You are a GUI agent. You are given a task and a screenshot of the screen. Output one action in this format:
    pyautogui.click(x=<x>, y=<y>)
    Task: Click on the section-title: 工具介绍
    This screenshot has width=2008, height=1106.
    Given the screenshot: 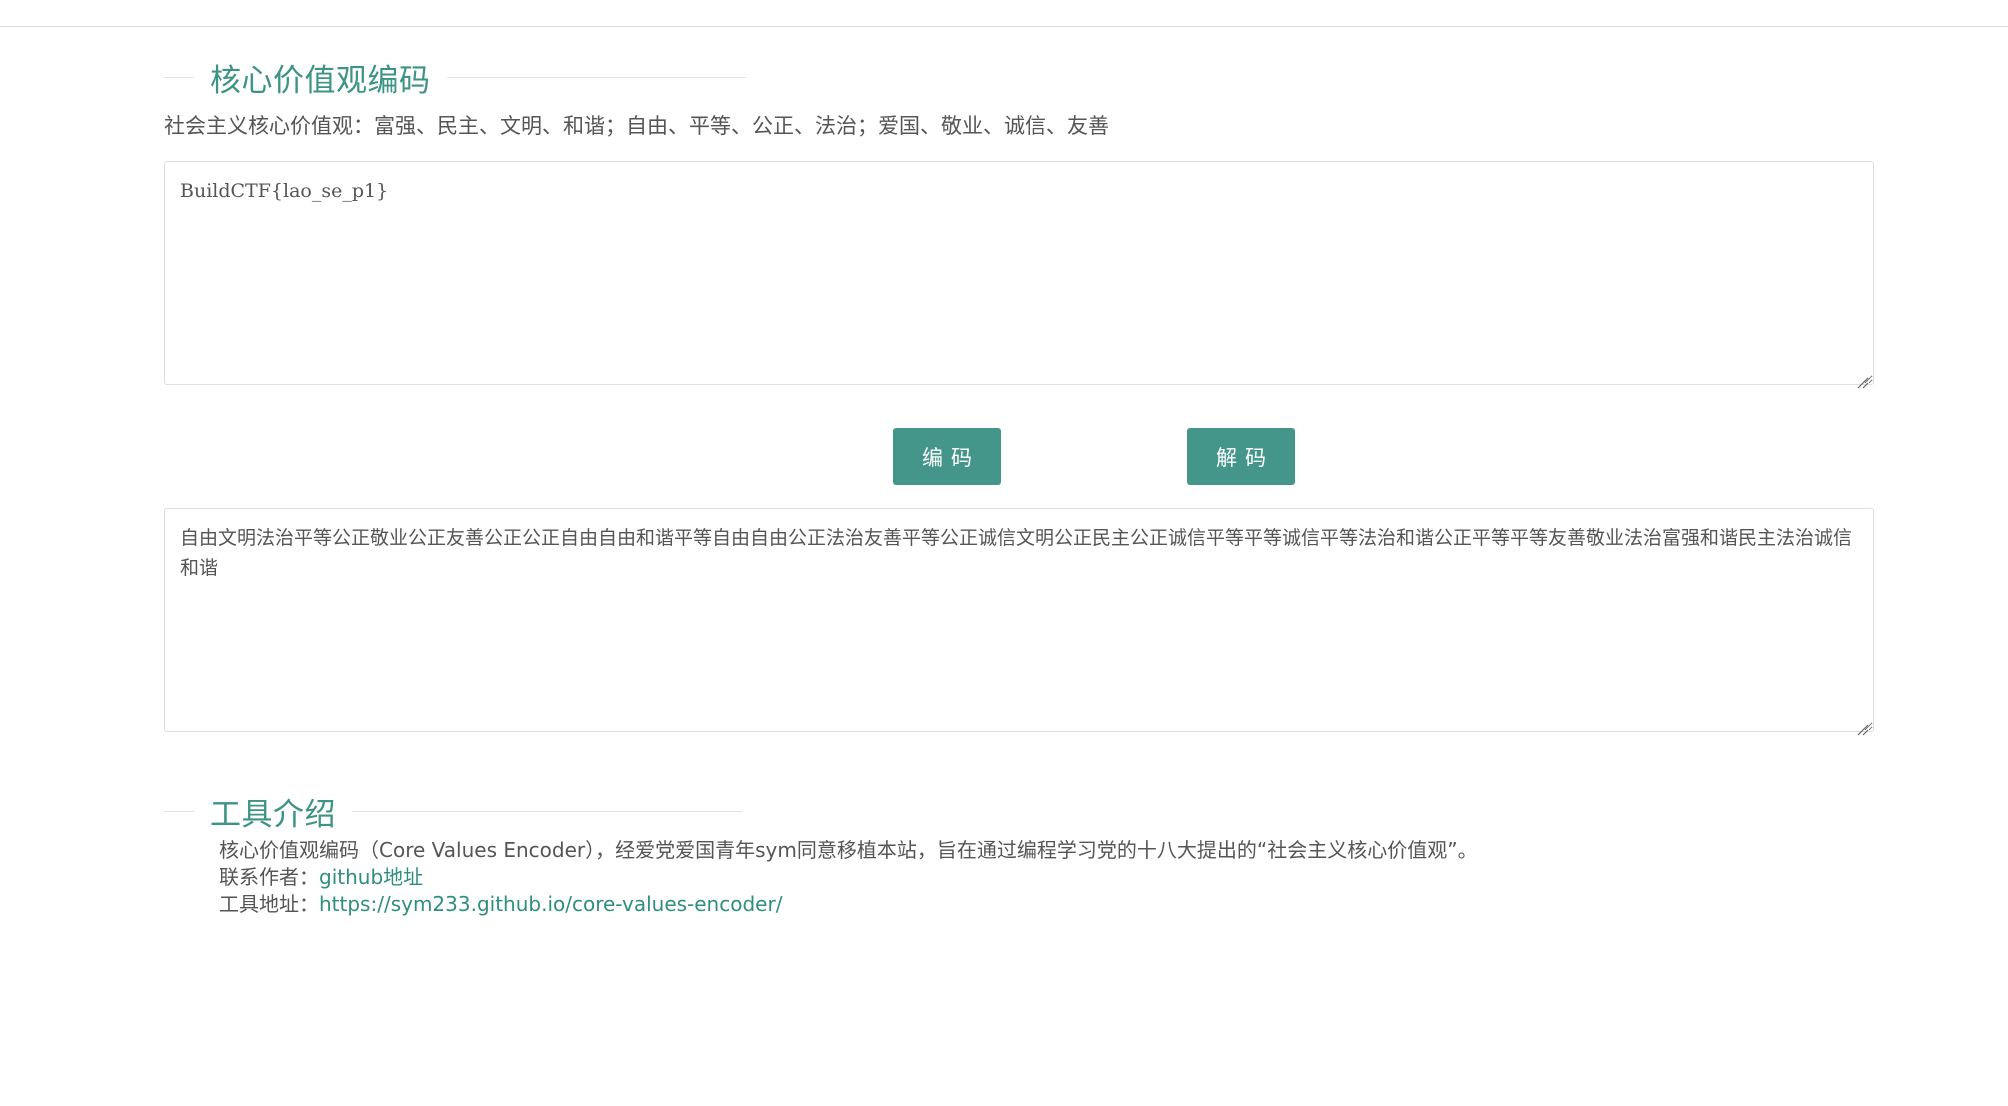 What is the action you would take?
    pyautogui.click(x=273, y=814)
    